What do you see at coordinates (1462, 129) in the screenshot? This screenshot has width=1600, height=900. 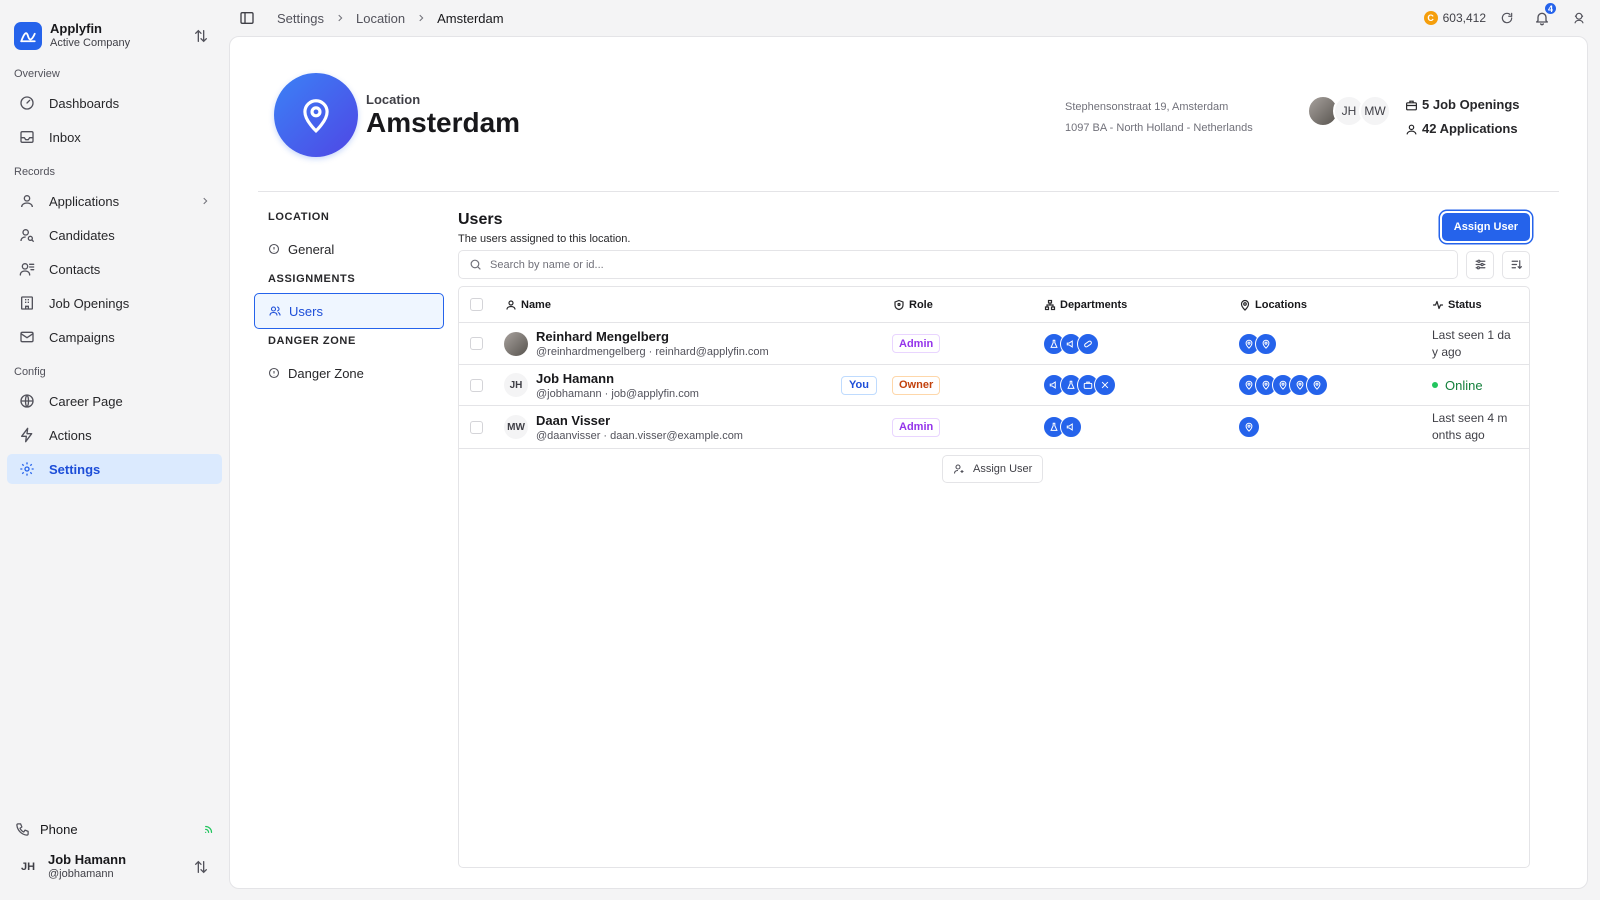 I see `applications-stat: 42 Applications` at bounding box center [1462, 129].